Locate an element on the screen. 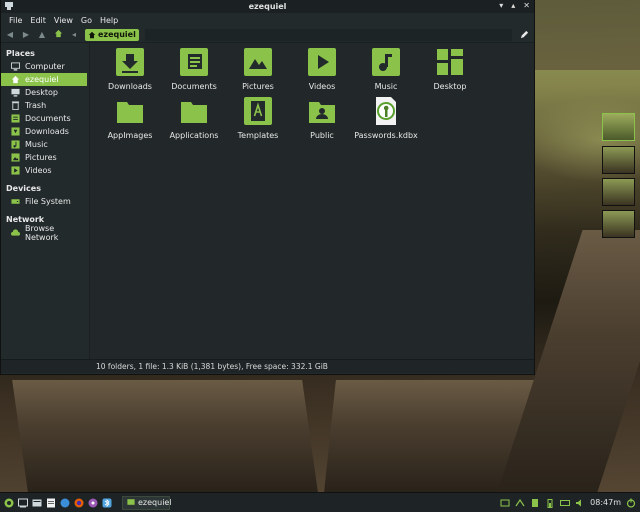  display-icon is located at coordinates (505, 503).